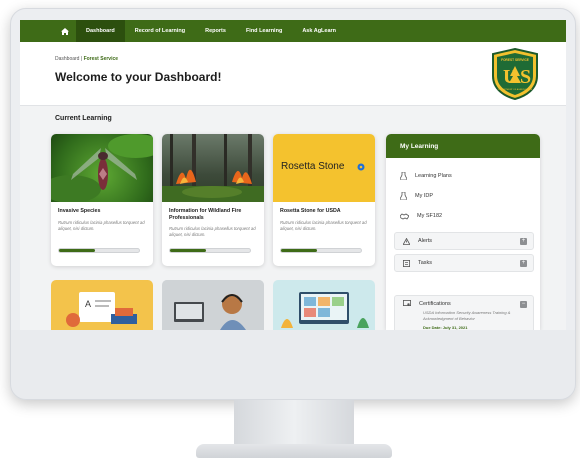 This screenshot has height=462, width=580. Describe the element at coordinates (515, 89) in the screenshot. I see `logo-bottom-text: DEPARTMENT OF AGRICULTURE` at that location.